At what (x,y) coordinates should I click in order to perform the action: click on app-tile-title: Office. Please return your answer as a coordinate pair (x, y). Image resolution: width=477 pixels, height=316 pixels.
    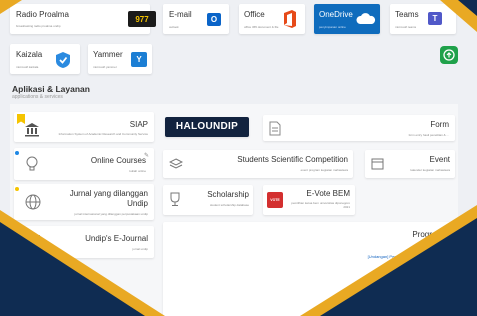
    Looking at the image, I should click on (254, 14).